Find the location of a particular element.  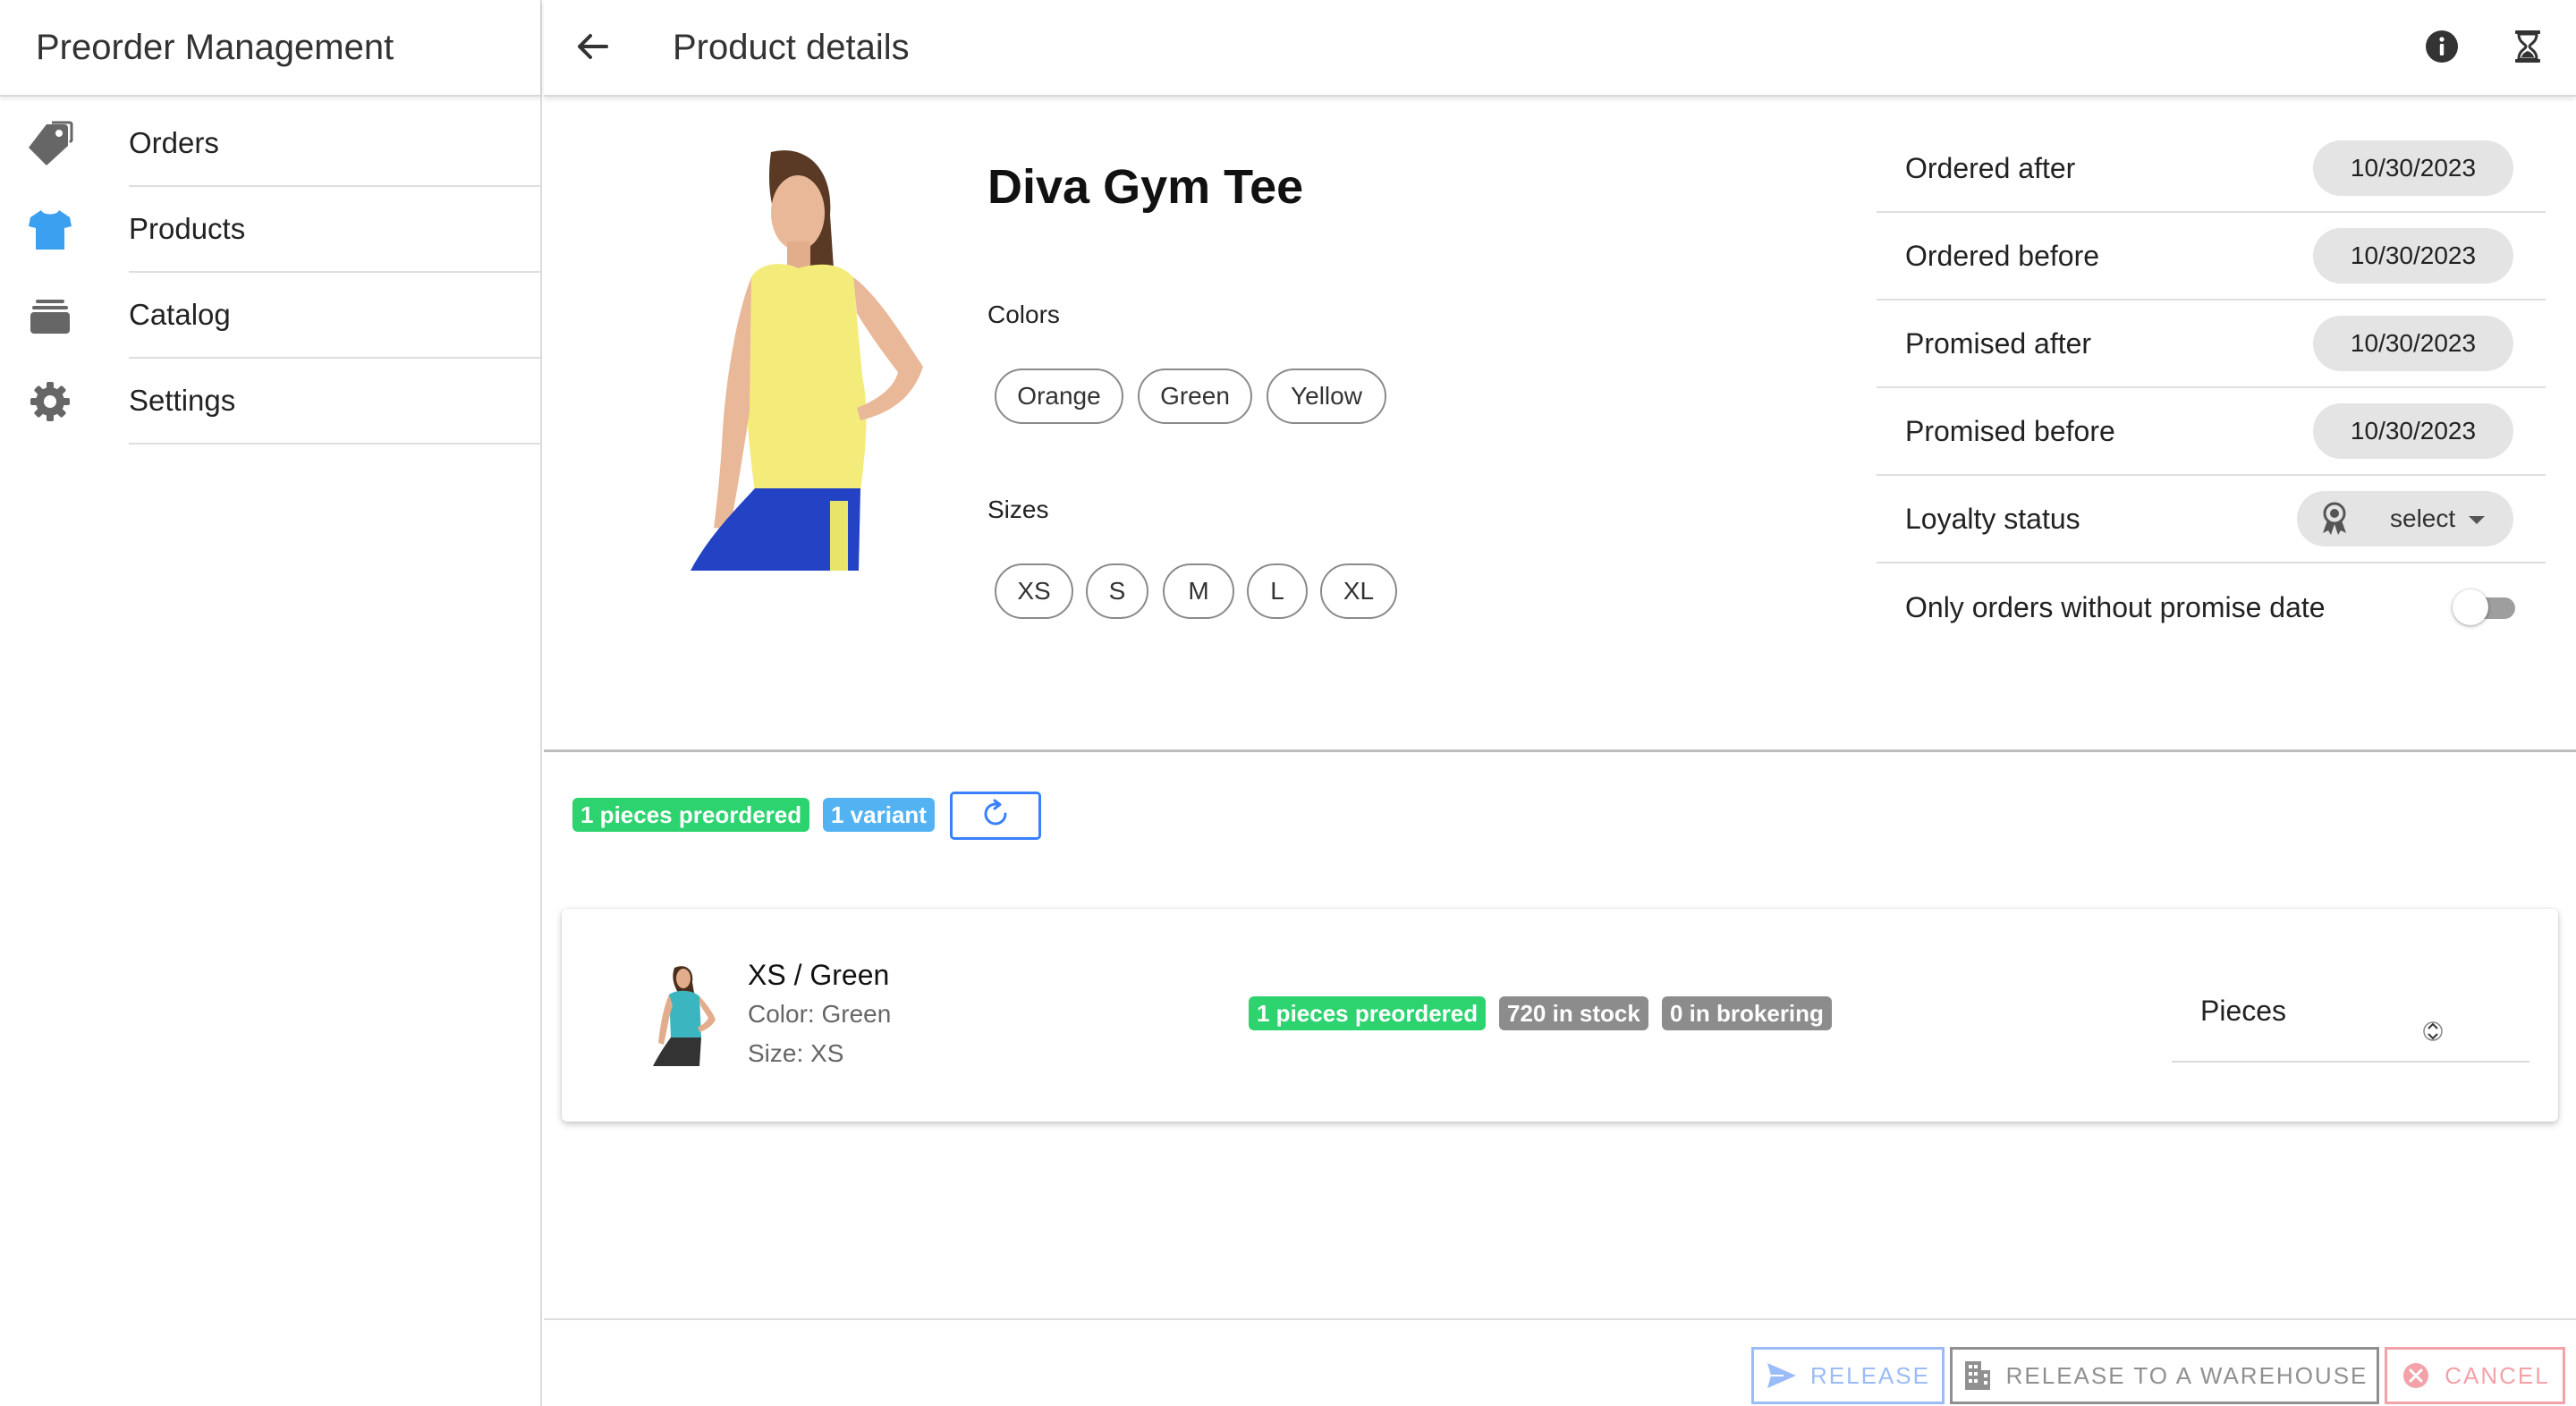

filter-label: Ordered after is located at coordinates (1990, 168).